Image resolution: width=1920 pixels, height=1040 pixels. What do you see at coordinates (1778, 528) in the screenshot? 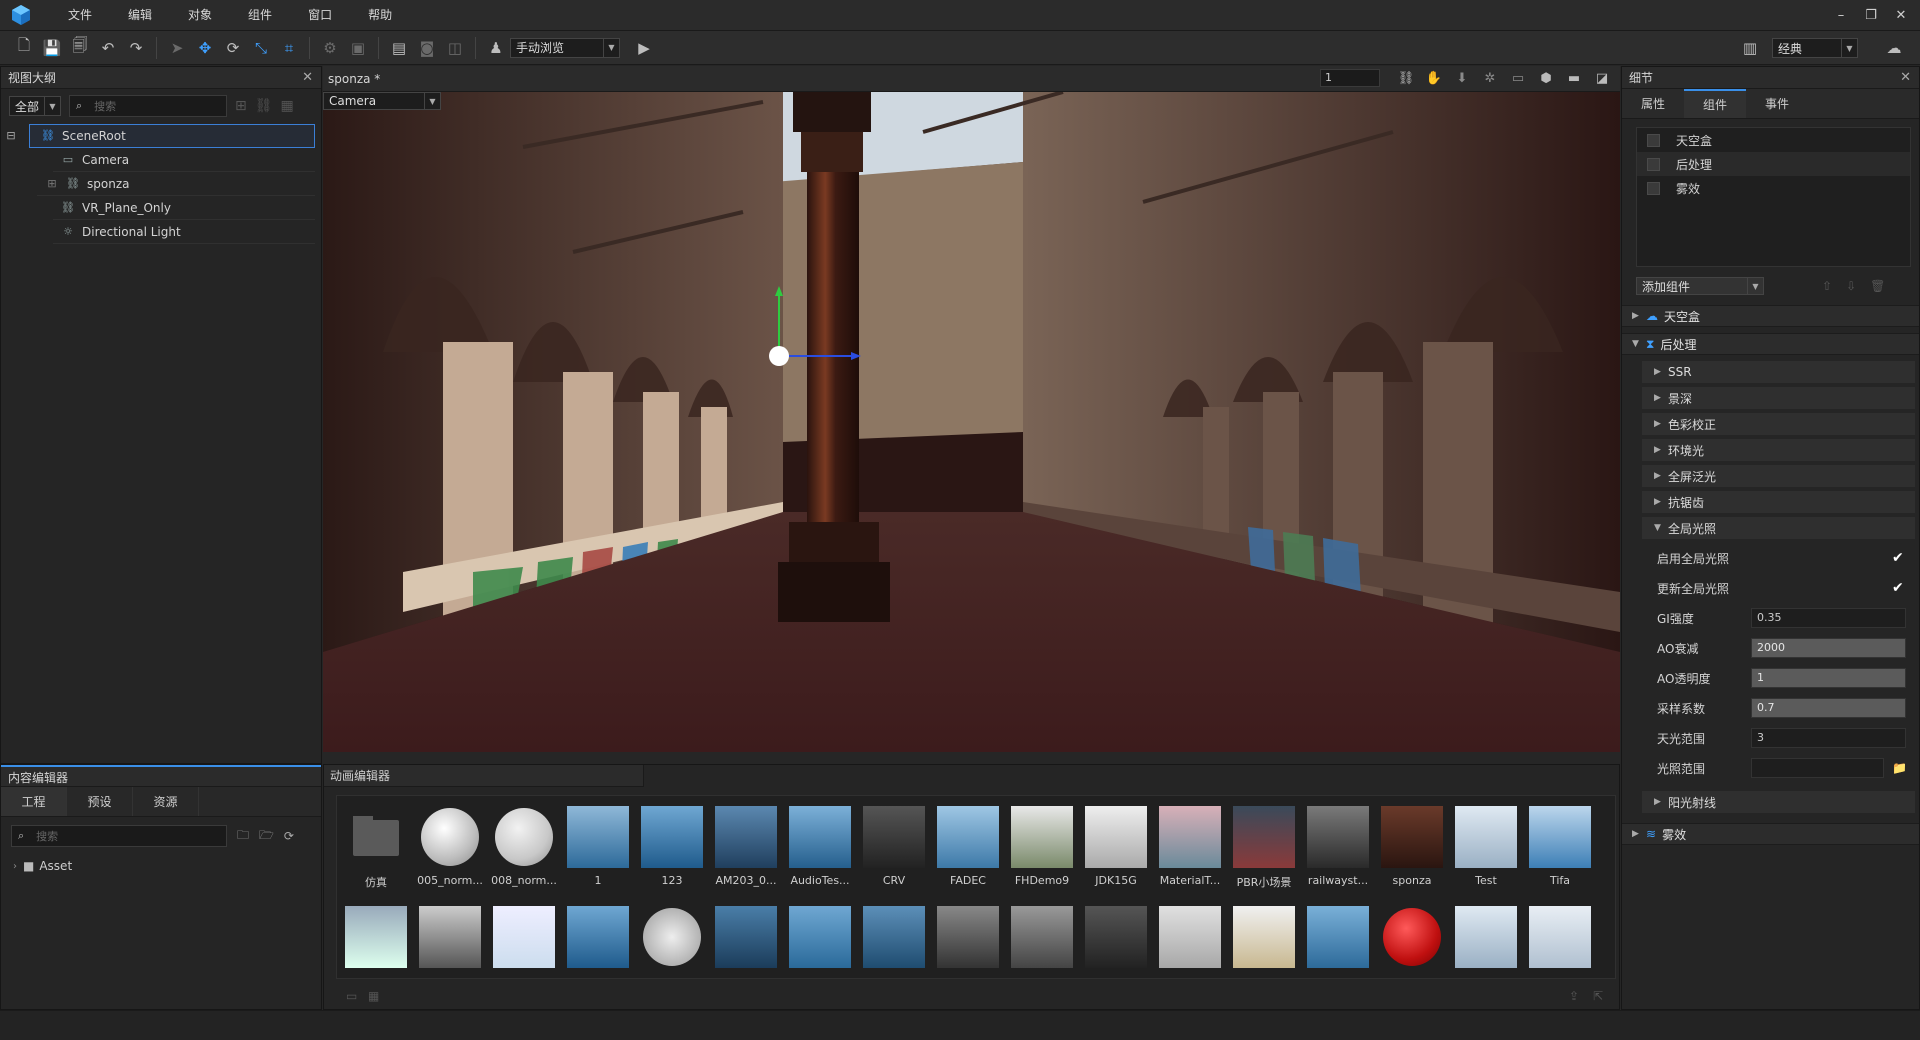
I see `post-item-gi: ▼ 全局光照` at bounding box center [1778, 528].